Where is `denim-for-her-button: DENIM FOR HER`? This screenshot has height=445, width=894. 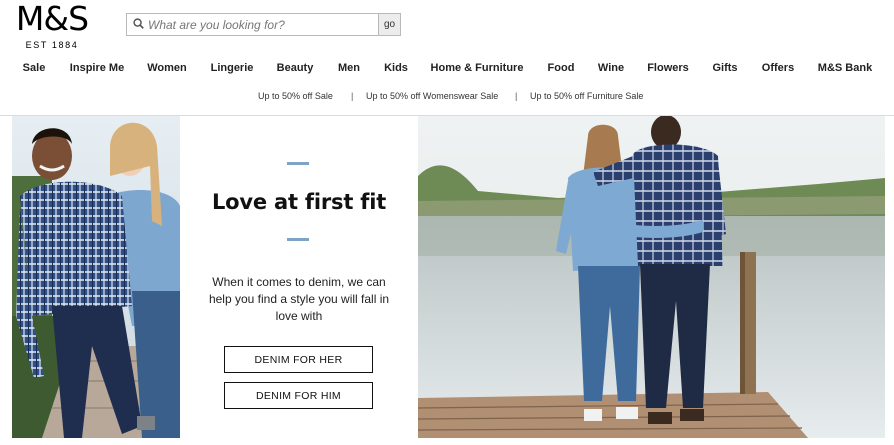
denim-for-her-button: DENIM FOR HER is located at coordinates (298, 359).